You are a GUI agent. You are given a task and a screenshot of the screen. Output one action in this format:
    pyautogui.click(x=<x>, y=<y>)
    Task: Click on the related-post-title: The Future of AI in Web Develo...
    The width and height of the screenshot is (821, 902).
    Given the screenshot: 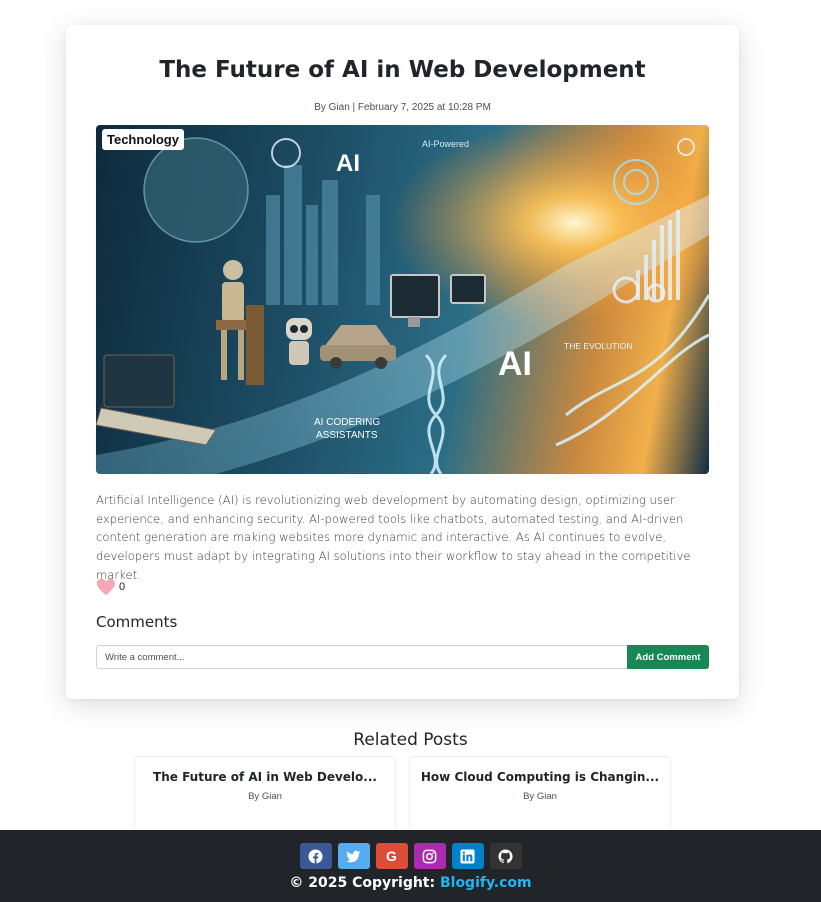 What is the action you would take?
    pyautogui.click(x=265, y=777)
    